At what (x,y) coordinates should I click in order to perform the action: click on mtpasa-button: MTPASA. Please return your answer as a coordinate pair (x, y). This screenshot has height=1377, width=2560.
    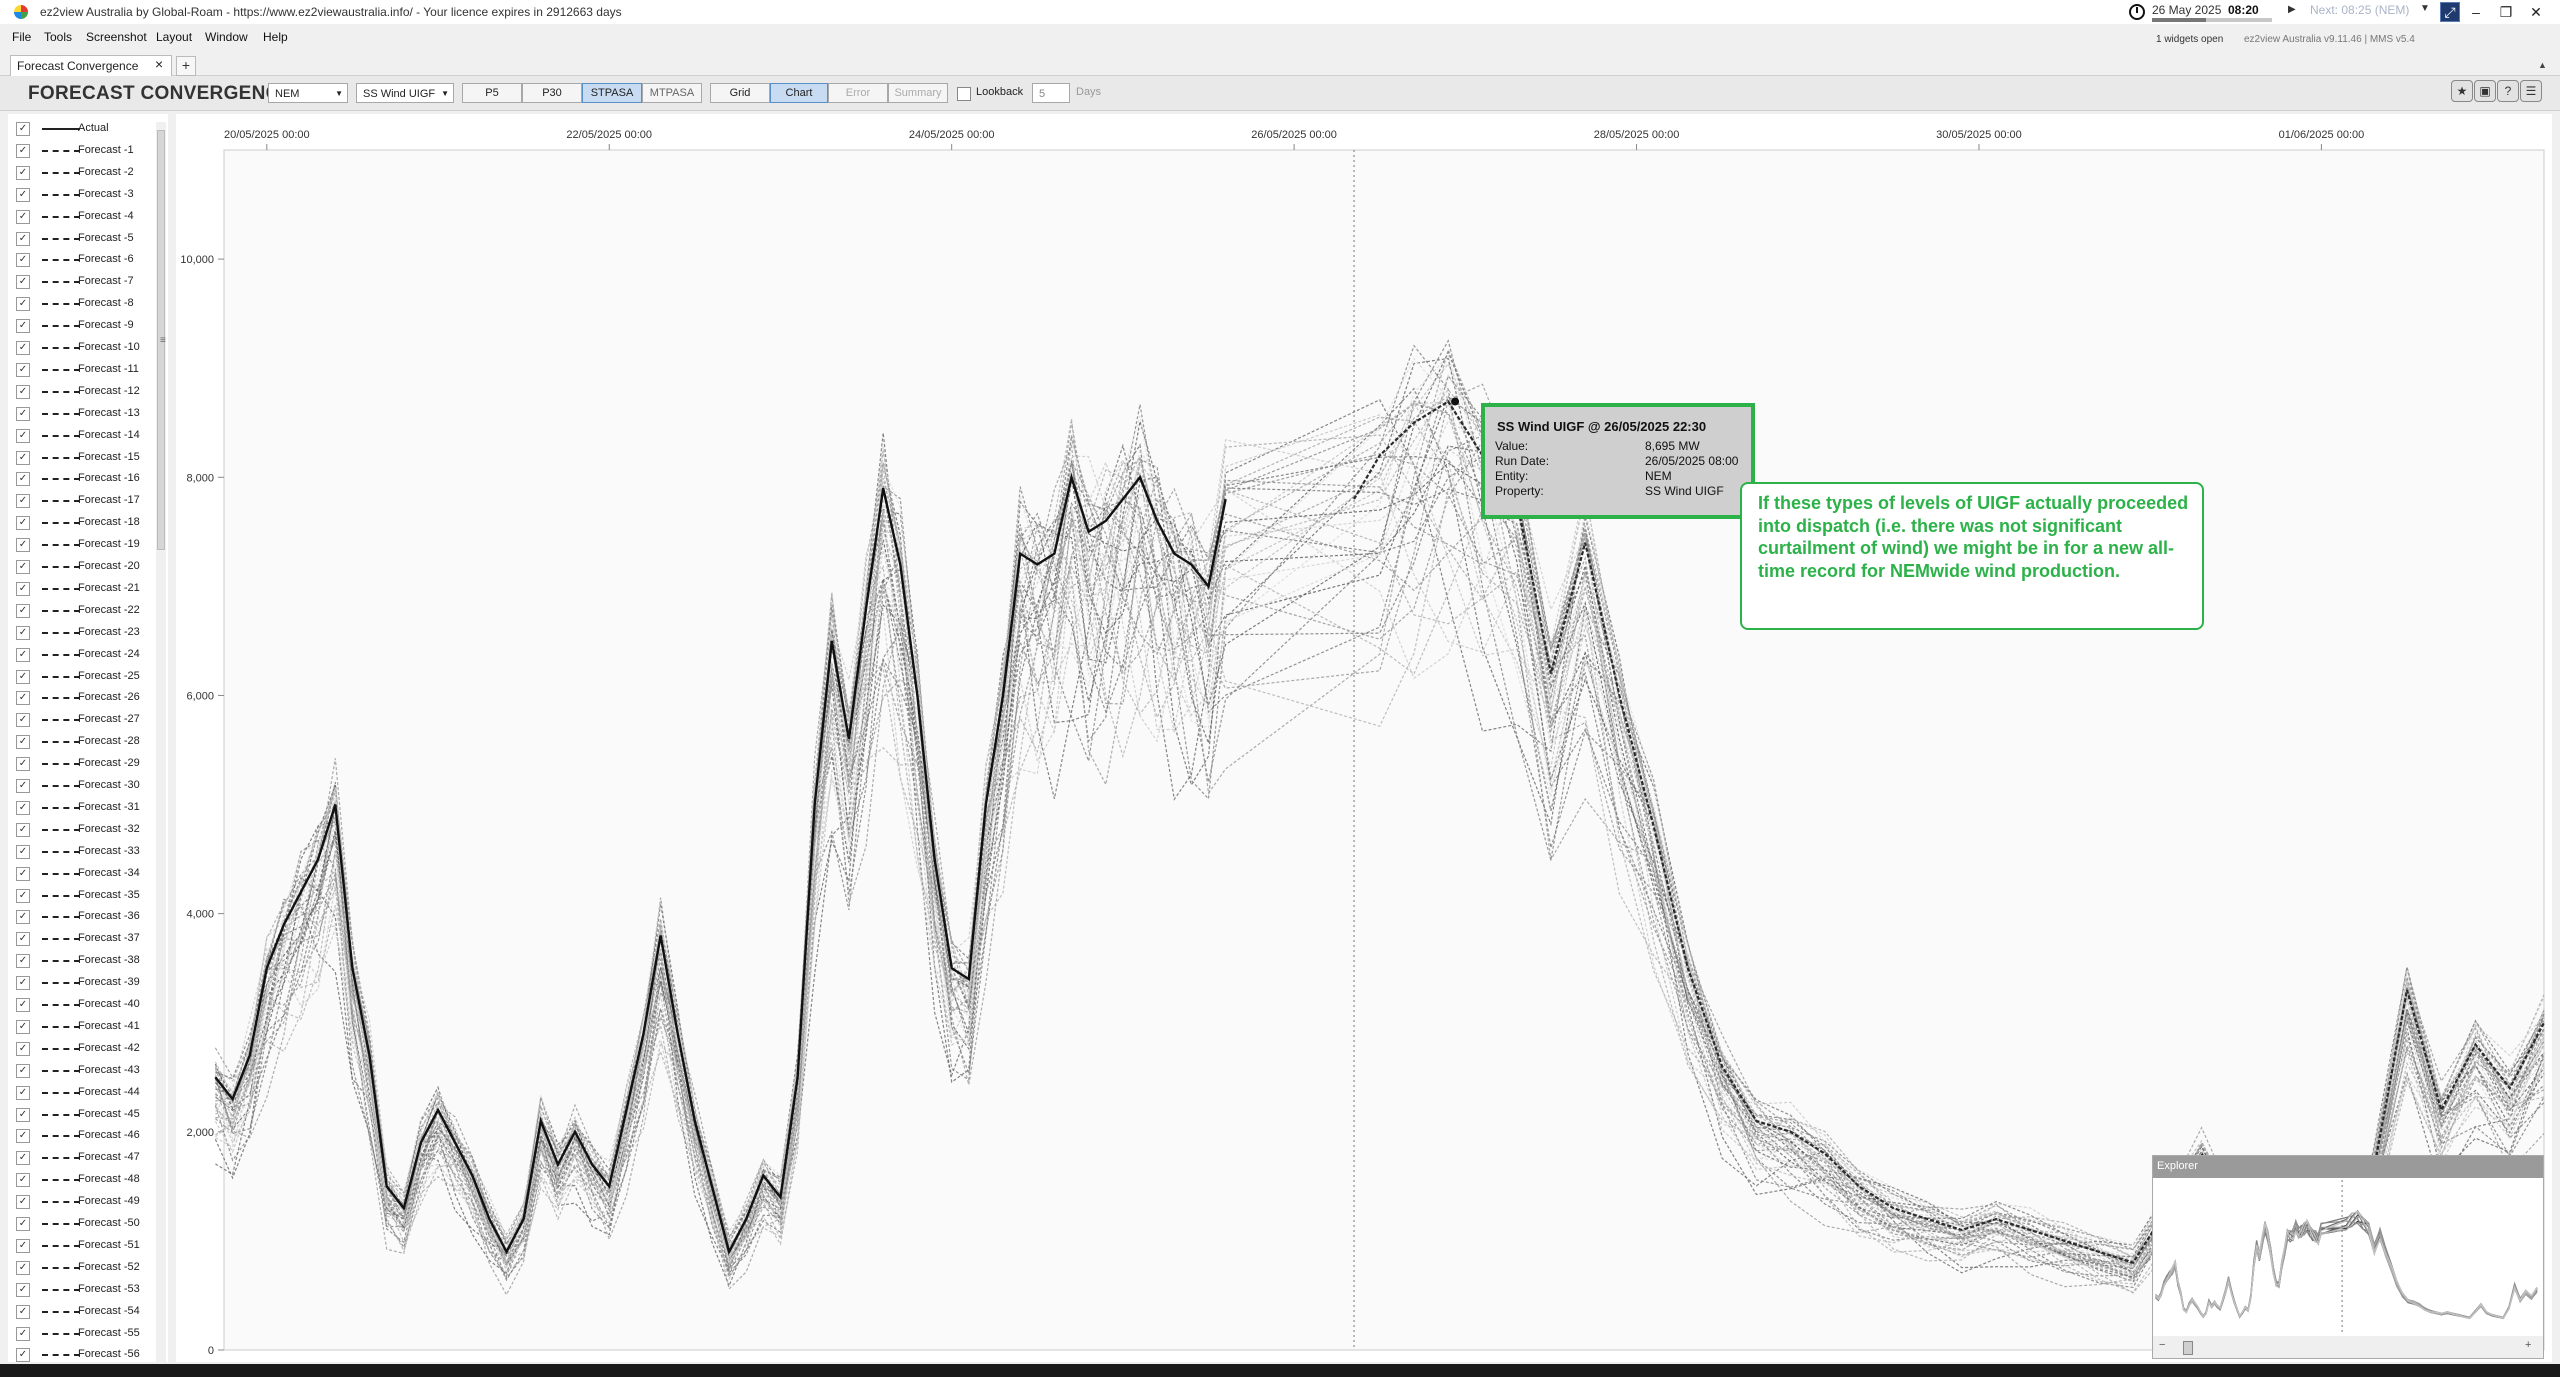
    Looking at the image, I should click on (672, 93).